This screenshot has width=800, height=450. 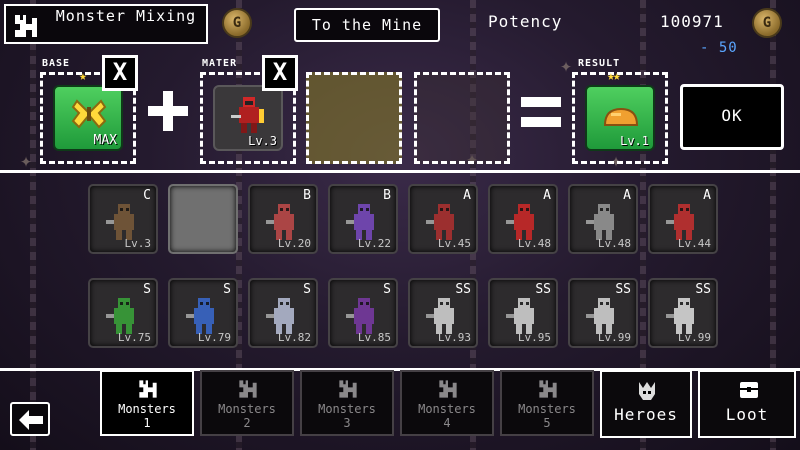 I want to click on material-monster-tile: Lv.3, so click(x=248, y=118).